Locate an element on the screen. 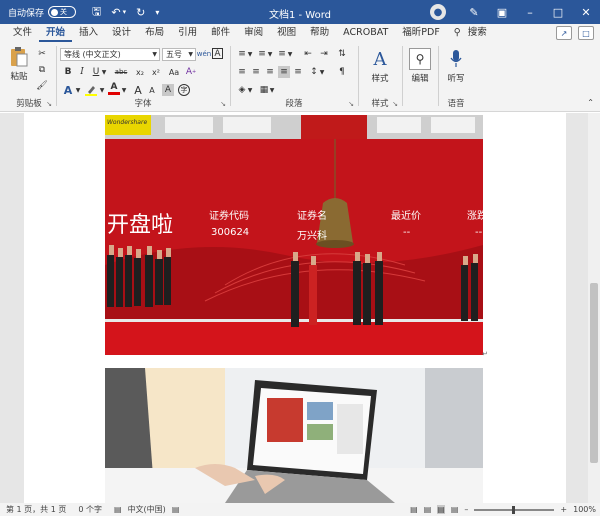 This screenshot has width=600, height=516. tab-layout: 布局 is located at coordinates (154, 33).